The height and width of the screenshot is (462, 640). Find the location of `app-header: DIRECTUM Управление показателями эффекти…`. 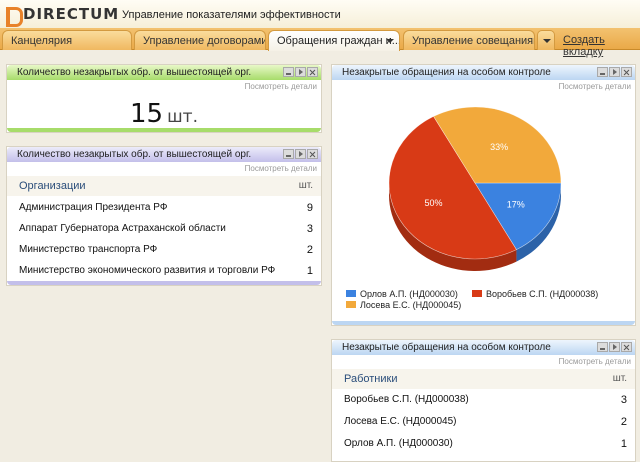

app-header: DIRECTUM Управление показателями эффекти… is located at coordinates (320, 14).